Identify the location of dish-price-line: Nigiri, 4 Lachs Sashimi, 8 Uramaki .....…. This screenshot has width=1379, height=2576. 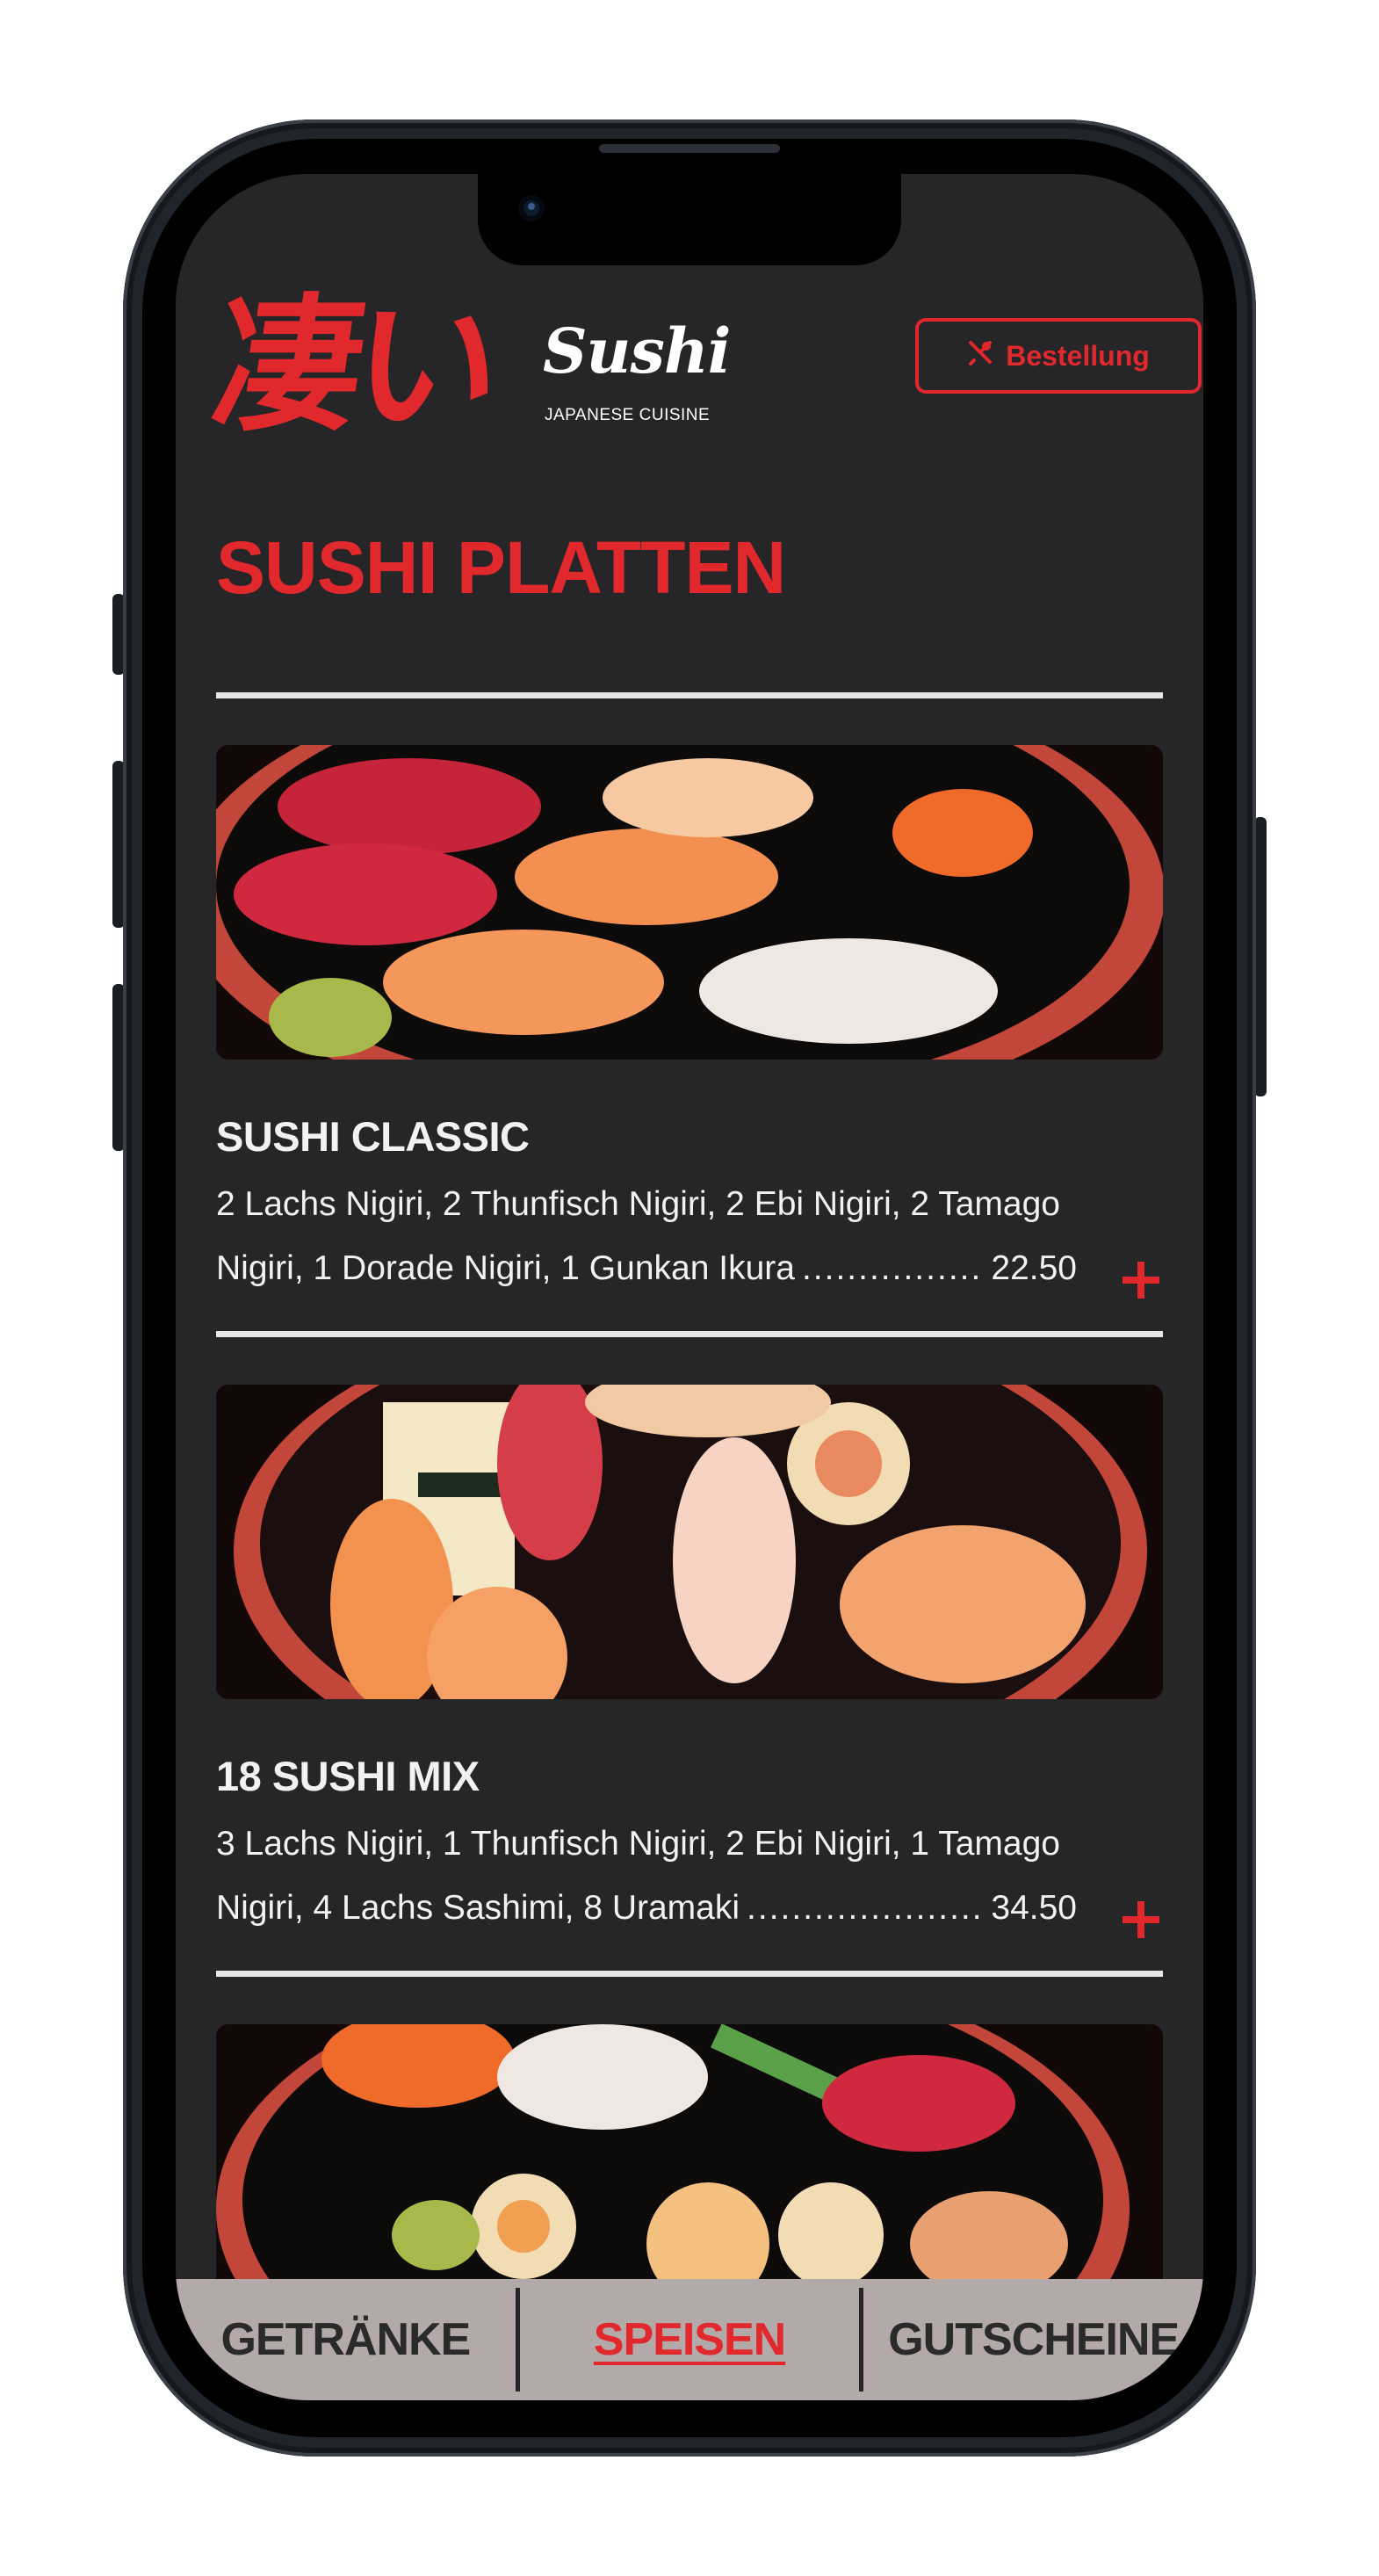
(646, 1908).